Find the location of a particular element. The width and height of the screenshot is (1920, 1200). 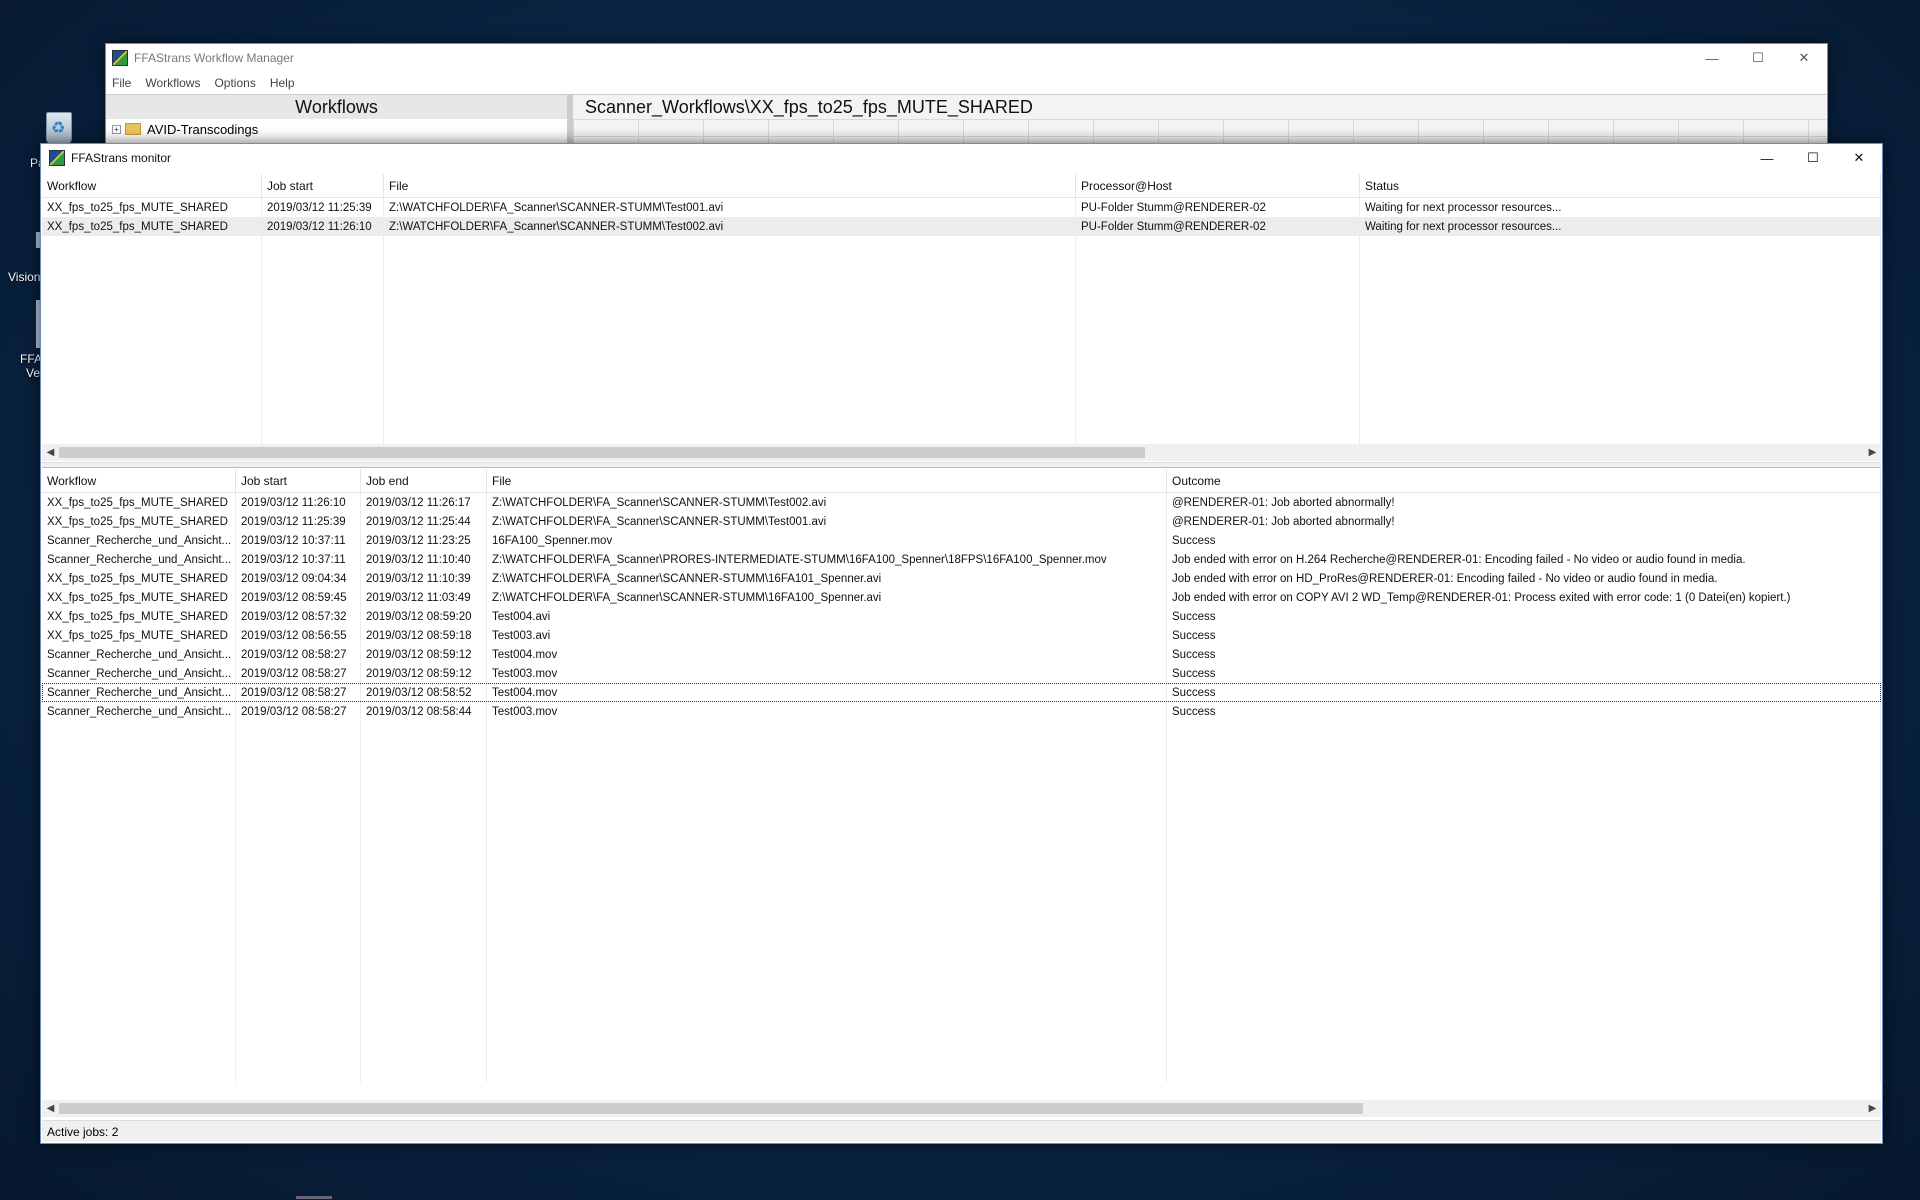

column-header: Processor@Host is located at coordinates (1218, 185).